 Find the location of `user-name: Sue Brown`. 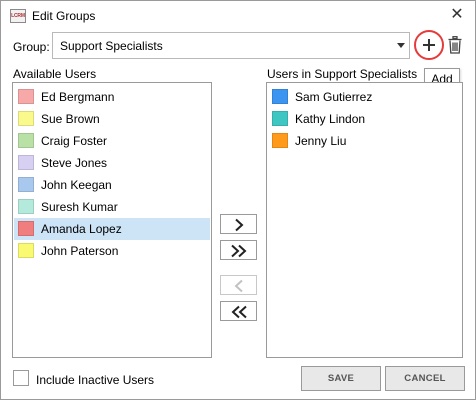

user-name: Sue Brown is located at coordinates (70, 119).